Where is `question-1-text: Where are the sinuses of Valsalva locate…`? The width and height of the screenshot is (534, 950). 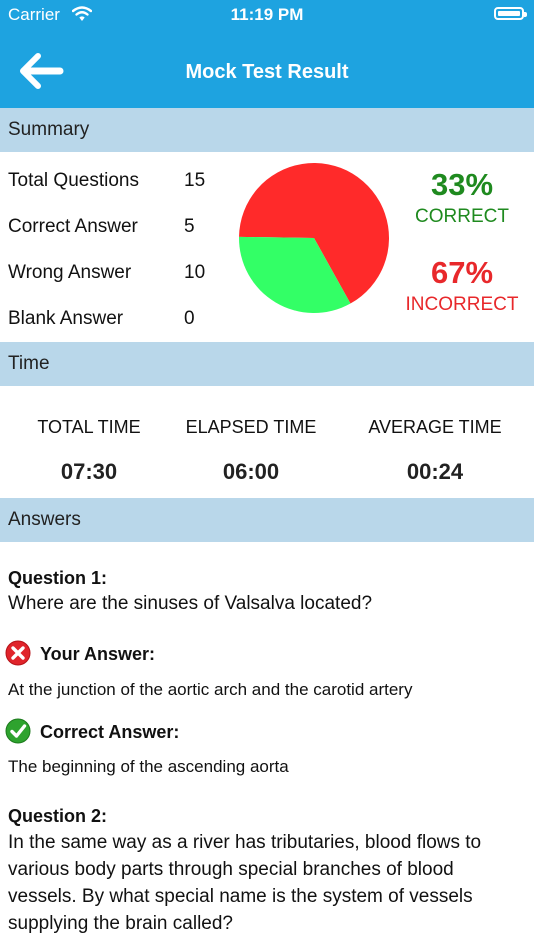
question-1-text: Where are the sinuses of Valsalva locate… is located at coordinates (190, 603).